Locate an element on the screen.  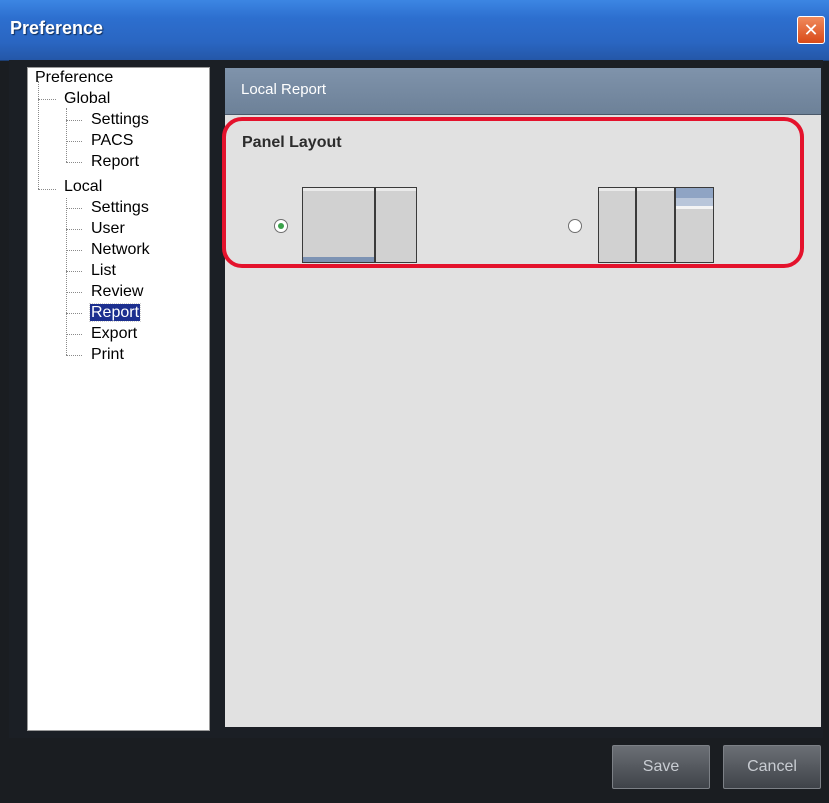
tree-item-global-settings: Settings is located at coordinates (120, 120).